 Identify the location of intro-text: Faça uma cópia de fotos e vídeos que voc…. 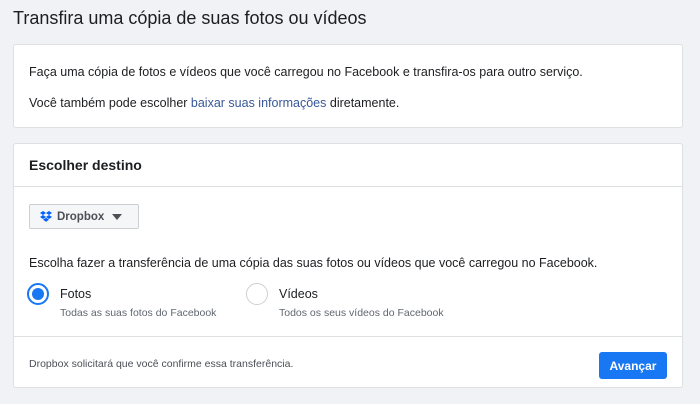
(306, 72).